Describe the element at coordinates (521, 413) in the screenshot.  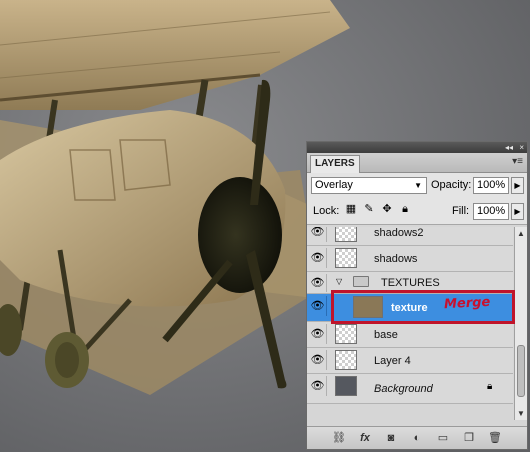
I see `scroll-down-icon: ▼` at that location.